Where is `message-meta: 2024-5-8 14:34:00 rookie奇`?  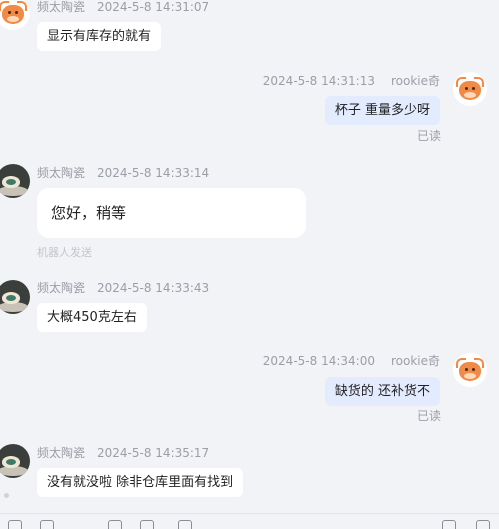 message-meta: 2024-5-8 14:34:00 rookie奇 is located at coordinates (351, 360).